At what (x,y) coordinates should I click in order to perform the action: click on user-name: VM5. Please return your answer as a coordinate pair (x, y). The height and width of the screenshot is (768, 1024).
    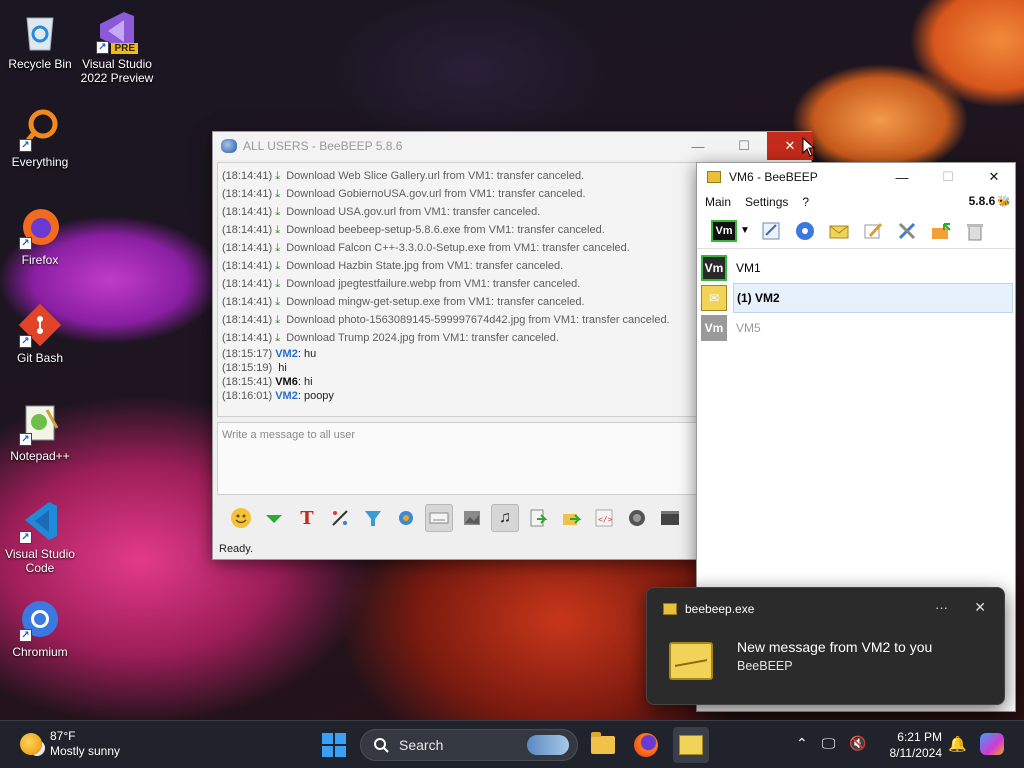
    Looking at the image, I should click on (748, 328).